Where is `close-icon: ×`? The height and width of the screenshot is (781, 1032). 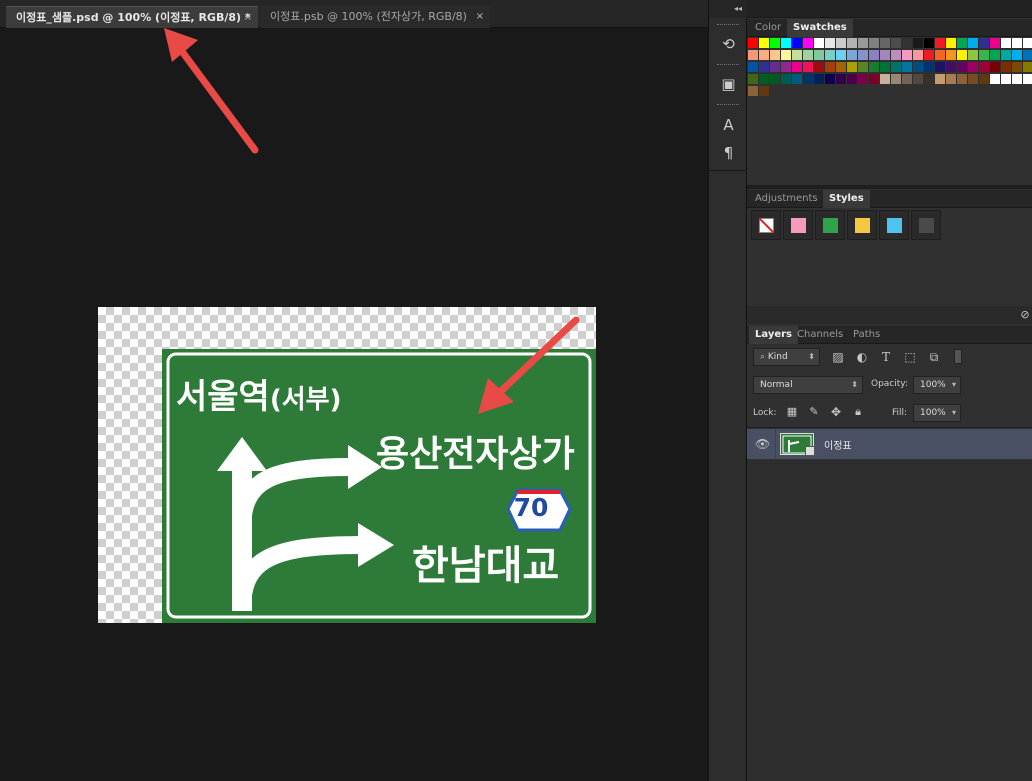 close-icon: × is located at coordinates (248, 17).